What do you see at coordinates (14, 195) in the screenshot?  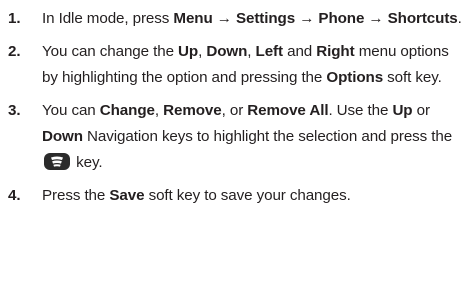 I see `step-number: 4.` at bounding box center [14, 195].